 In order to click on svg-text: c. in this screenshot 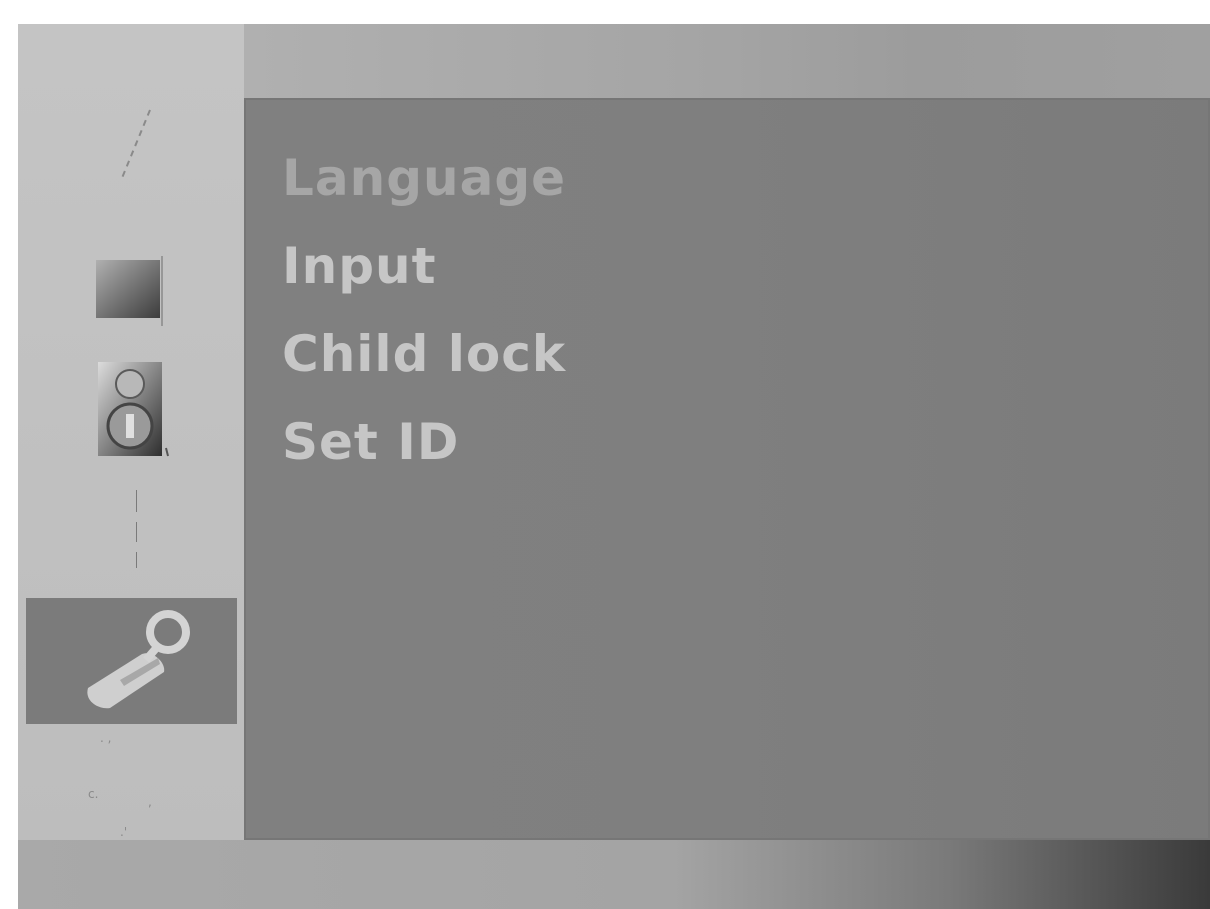, I will do `click(93, 794)`.